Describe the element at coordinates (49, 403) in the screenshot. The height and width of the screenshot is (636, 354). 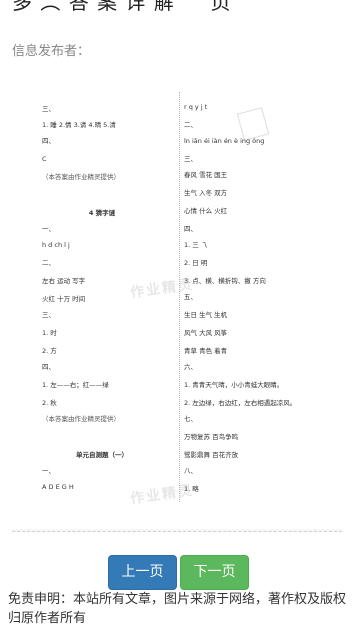
I see `answer-line: 2. 秋` at that location.